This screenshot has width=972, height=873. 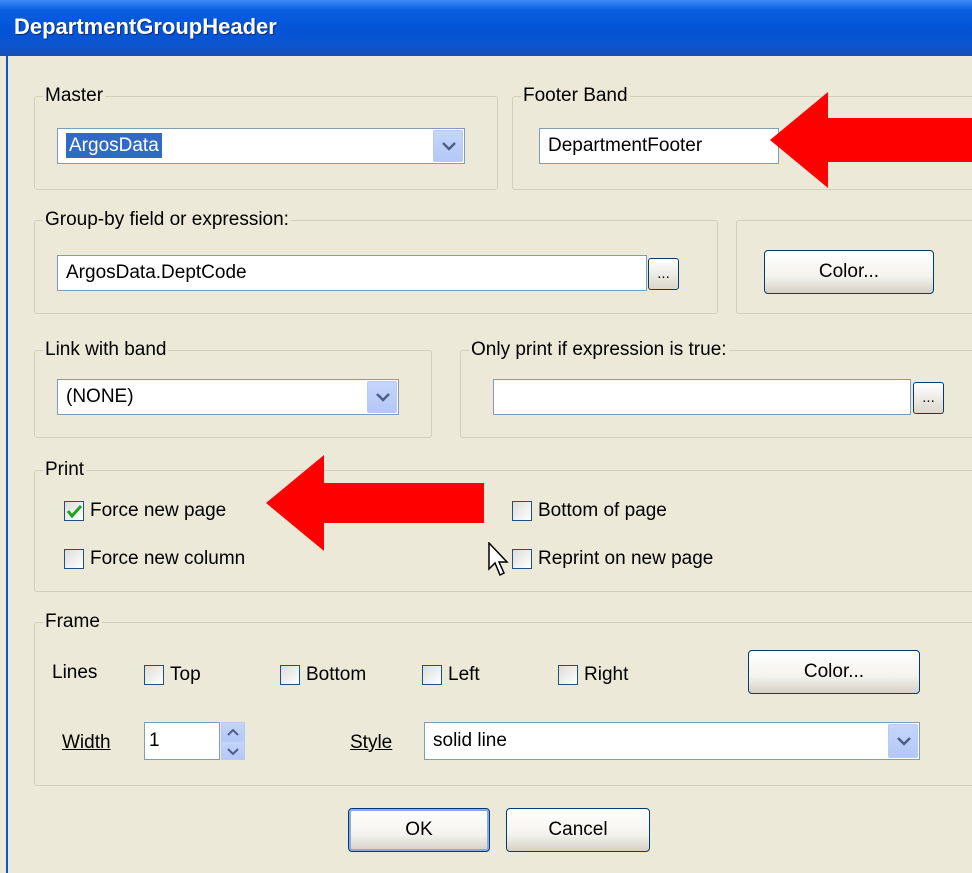 I want to click on only-print-legend: Only print if expression is true:, so click(x=599, y=350).